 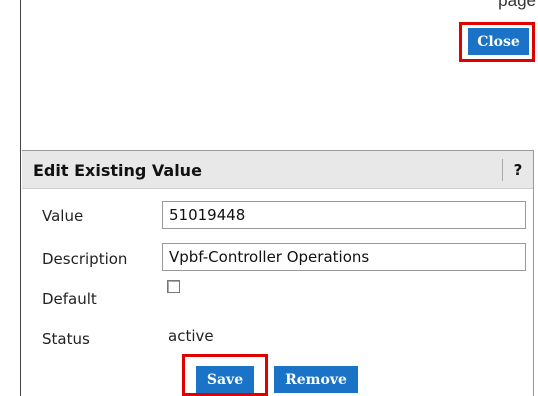 What do you see at coordinates (191, 336) in the screenshot?
I see `status-value: active` at bounding box center [191, 336].